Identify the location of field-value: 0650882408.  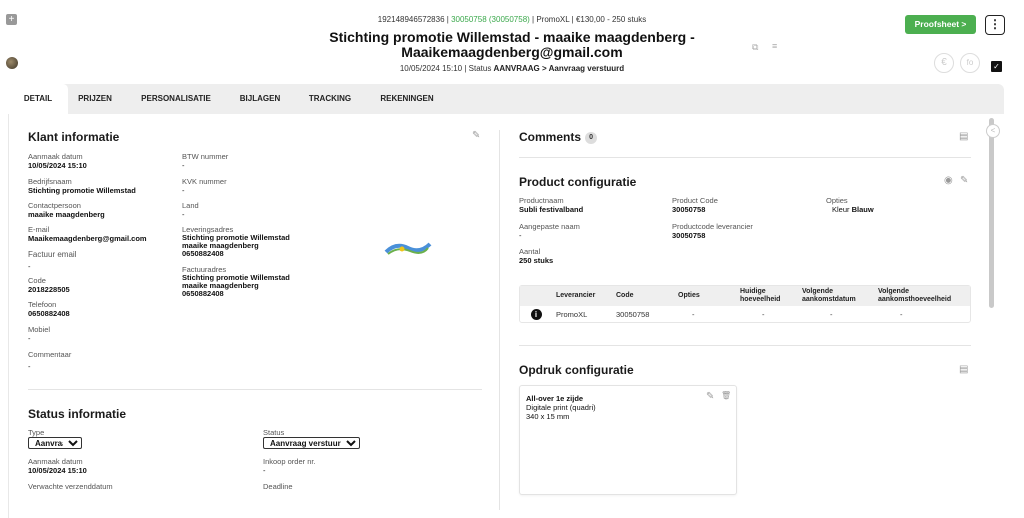
(49, 313).